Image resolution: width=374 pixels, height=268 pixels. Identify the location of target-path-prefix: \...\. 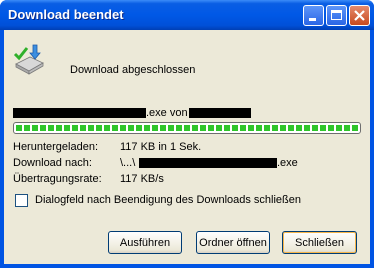
(128, 163).